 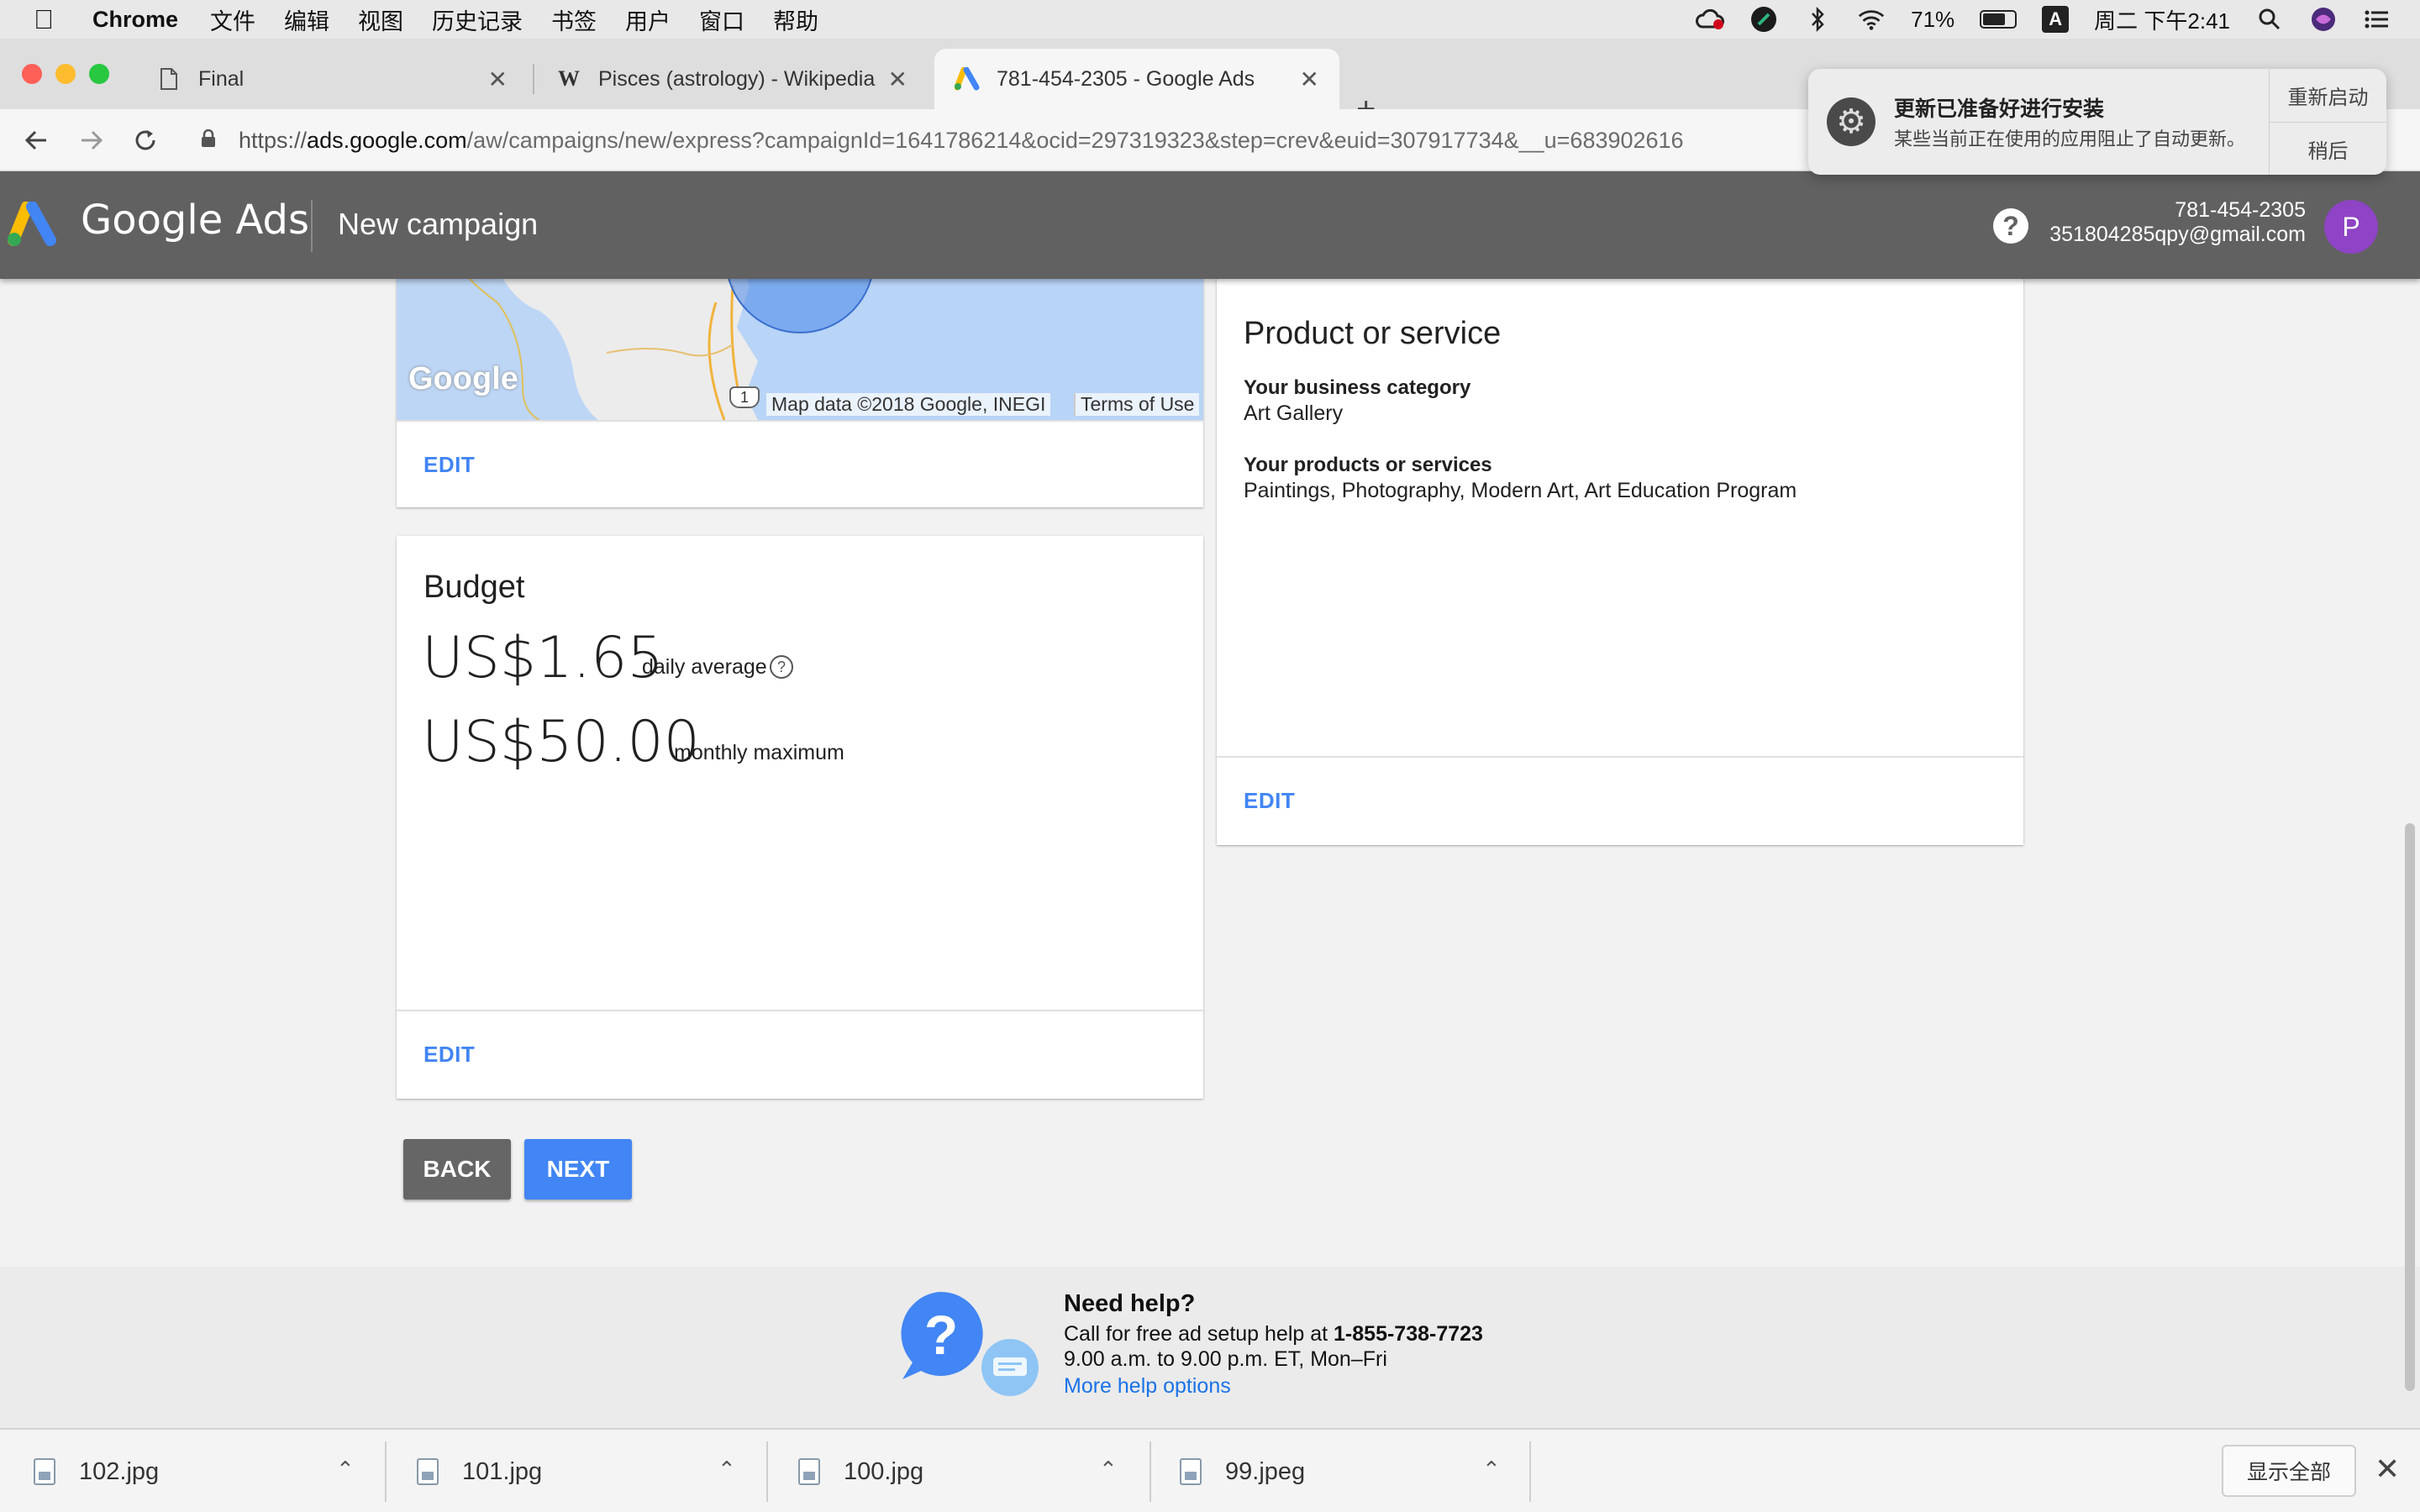 What do you see at coordinates (233, 19) in the screenshot?
I see `menu-file: 文件` at bounding box center [233, 19].